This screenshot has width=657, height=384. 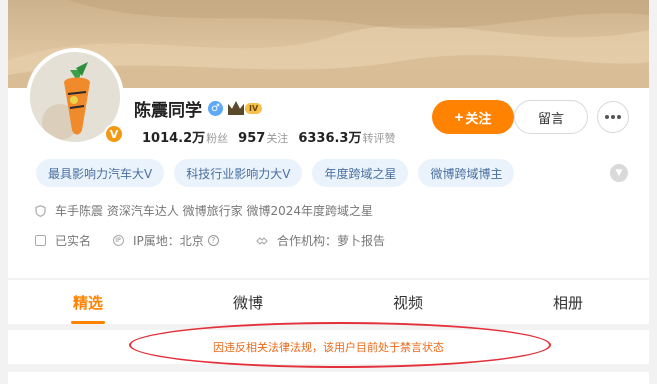 I want to click on gender-icon: ♂, so click(x=215, y=108).